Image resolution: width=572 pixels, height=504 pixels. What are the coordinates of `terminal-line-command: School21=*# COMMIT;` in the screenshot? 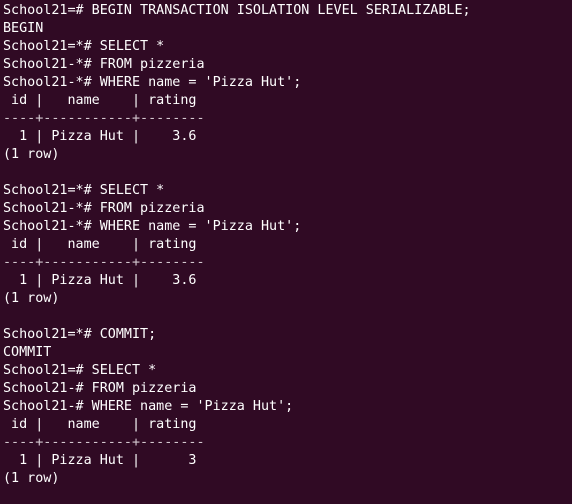 It's located at (80, 334).